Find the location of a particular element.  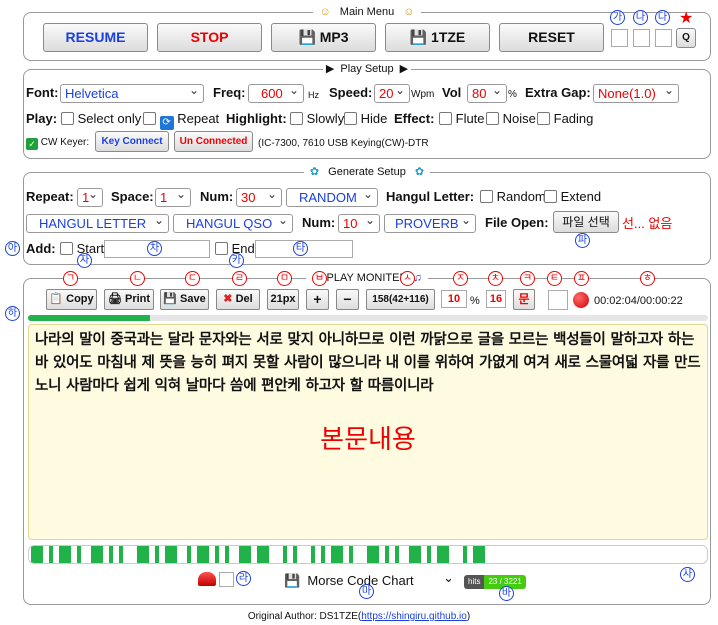

hangul-qso-select: HANGUL QSO is located at coordinates (233, 223).